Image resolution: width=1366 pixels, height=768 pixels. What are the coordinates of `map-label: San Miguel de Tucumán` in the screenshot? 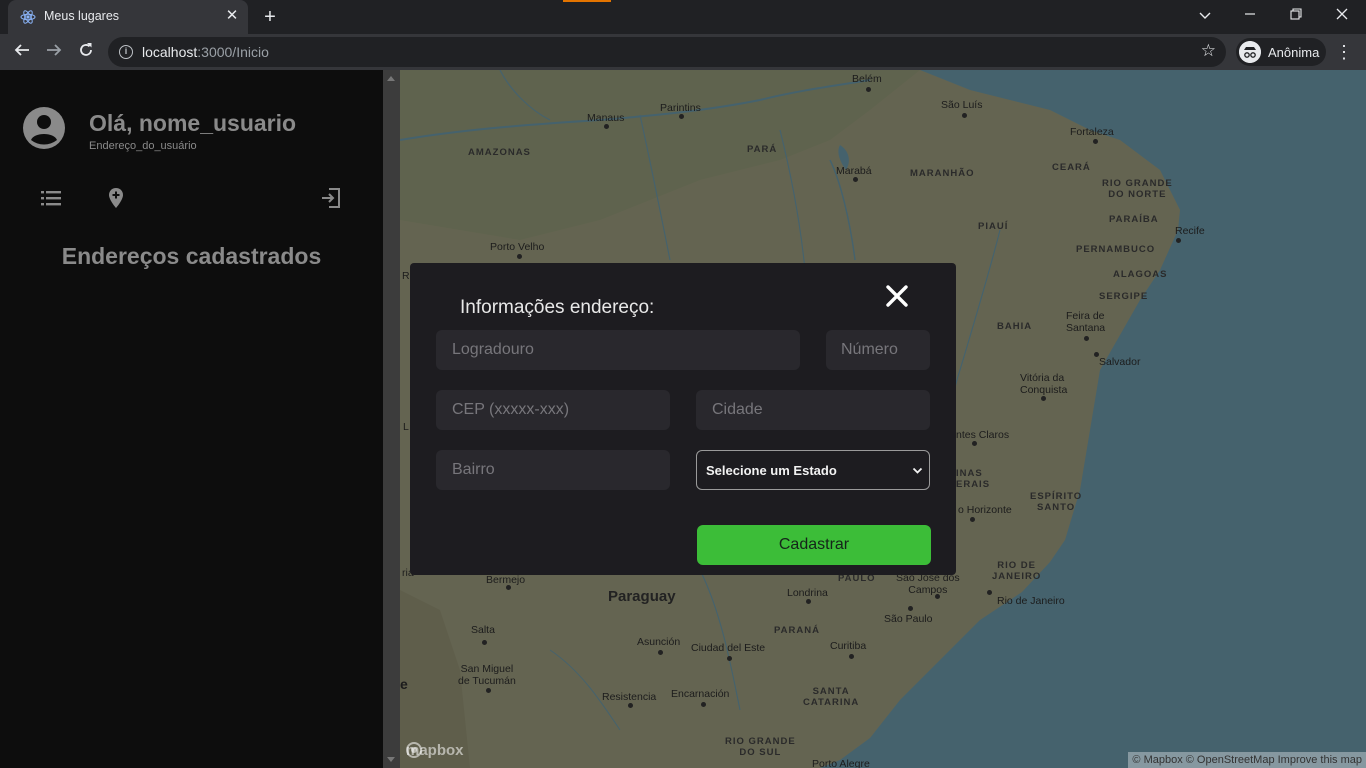 It's located at (487, 675).